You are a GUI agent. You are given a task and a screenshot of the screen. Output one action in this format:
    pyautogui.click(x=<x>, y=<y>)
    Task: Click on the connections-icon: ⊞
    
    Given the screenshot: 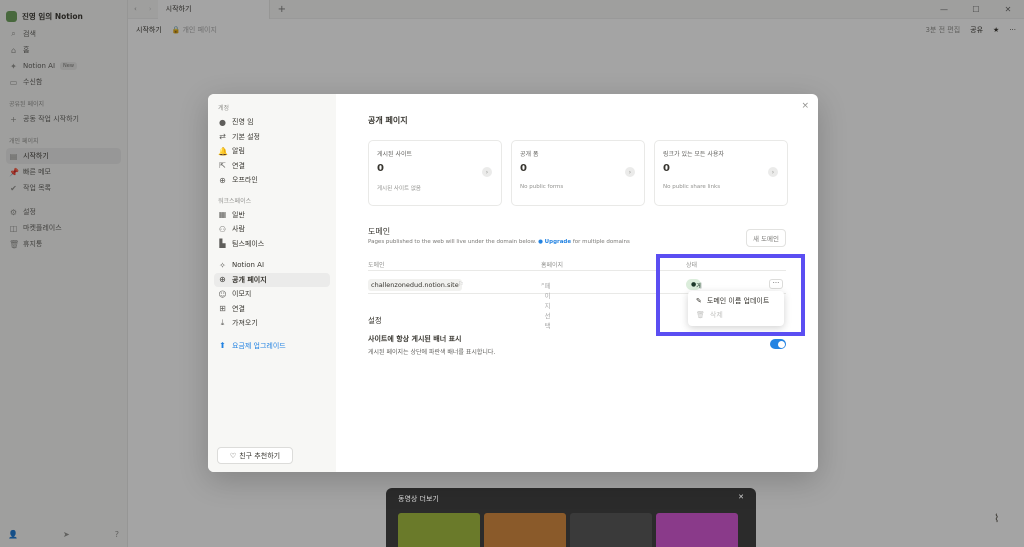 What is the action you would take?
    pyautogui.click(x=222, y=309)
    